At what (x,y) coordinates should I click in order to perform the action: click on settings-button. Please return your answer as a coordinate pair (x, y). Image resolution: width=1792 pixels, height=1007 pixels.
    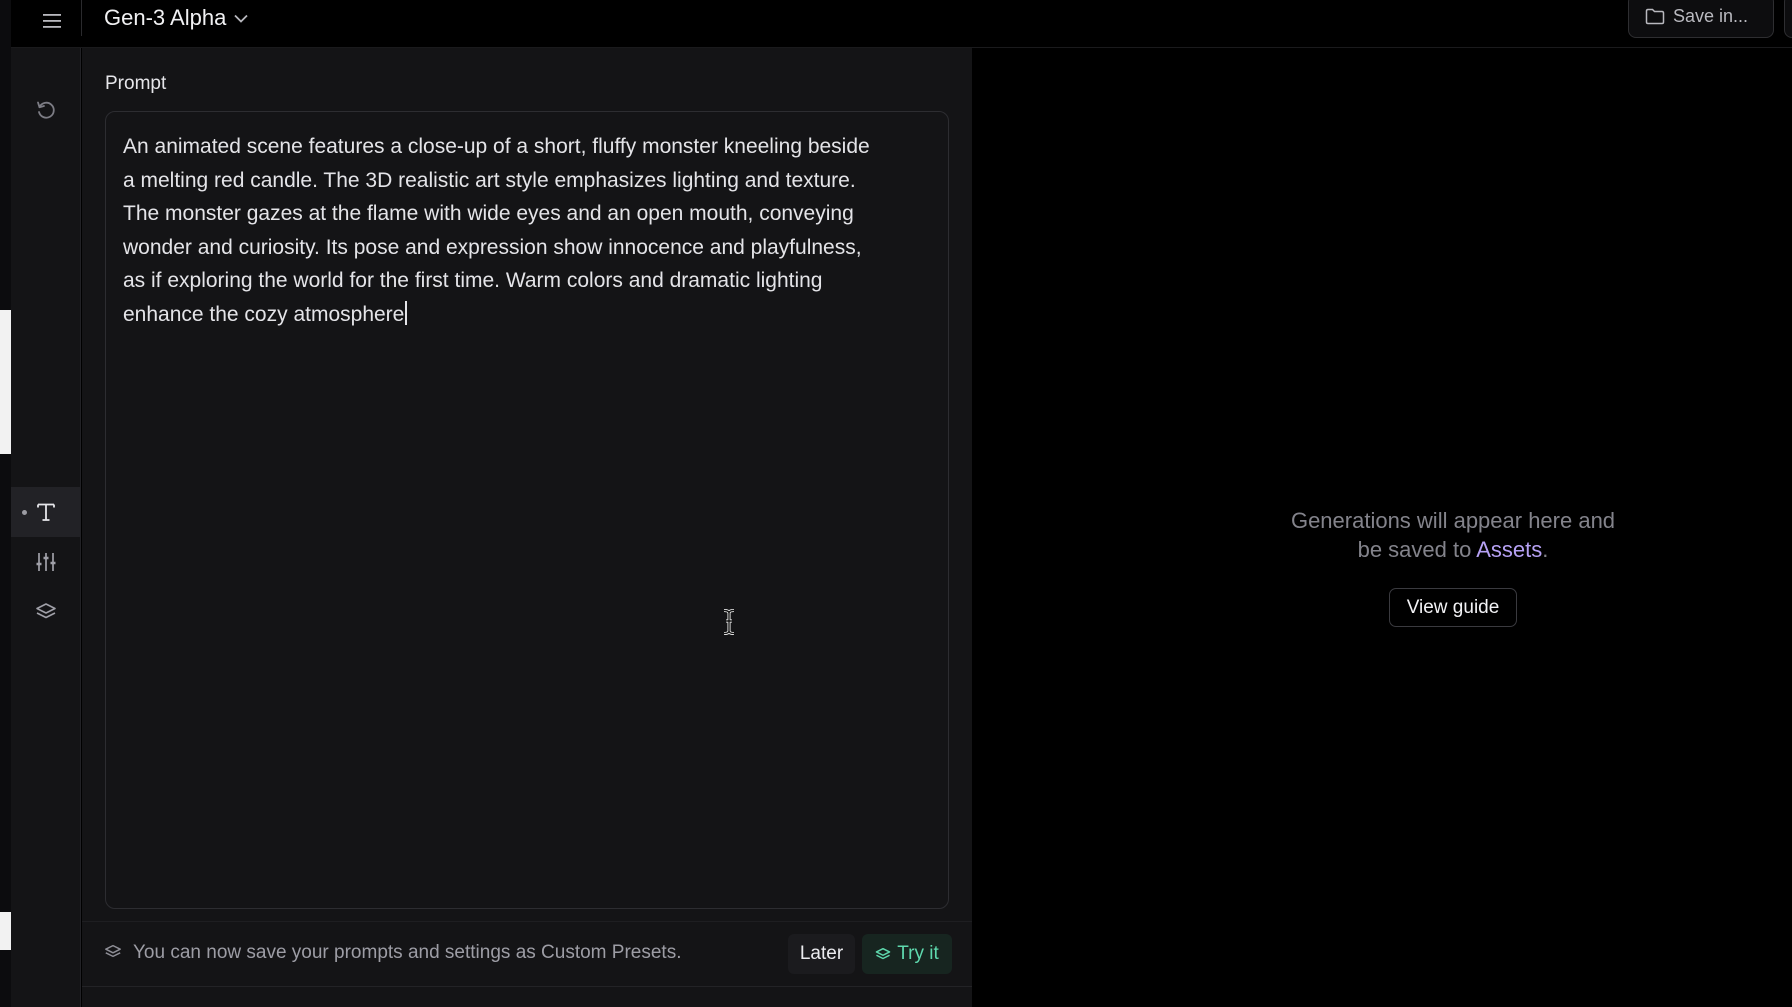
    Looking at the image, I should click on (46, 562).